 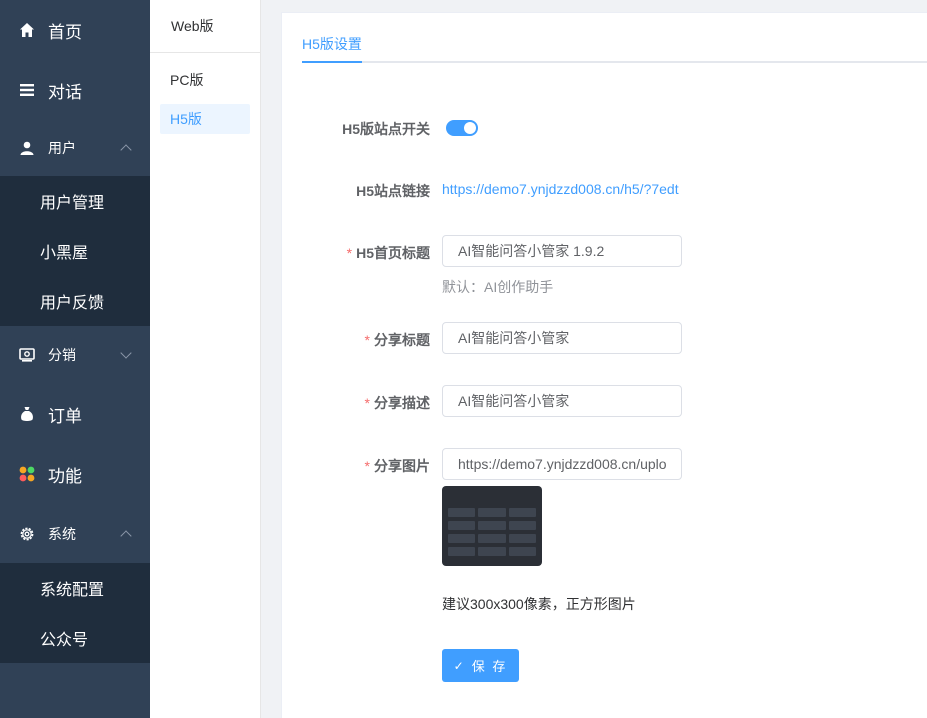 What do you see at coordinates (27, 30) in the screenshot?
I see `home-icon` at bounding box center [27, 30].